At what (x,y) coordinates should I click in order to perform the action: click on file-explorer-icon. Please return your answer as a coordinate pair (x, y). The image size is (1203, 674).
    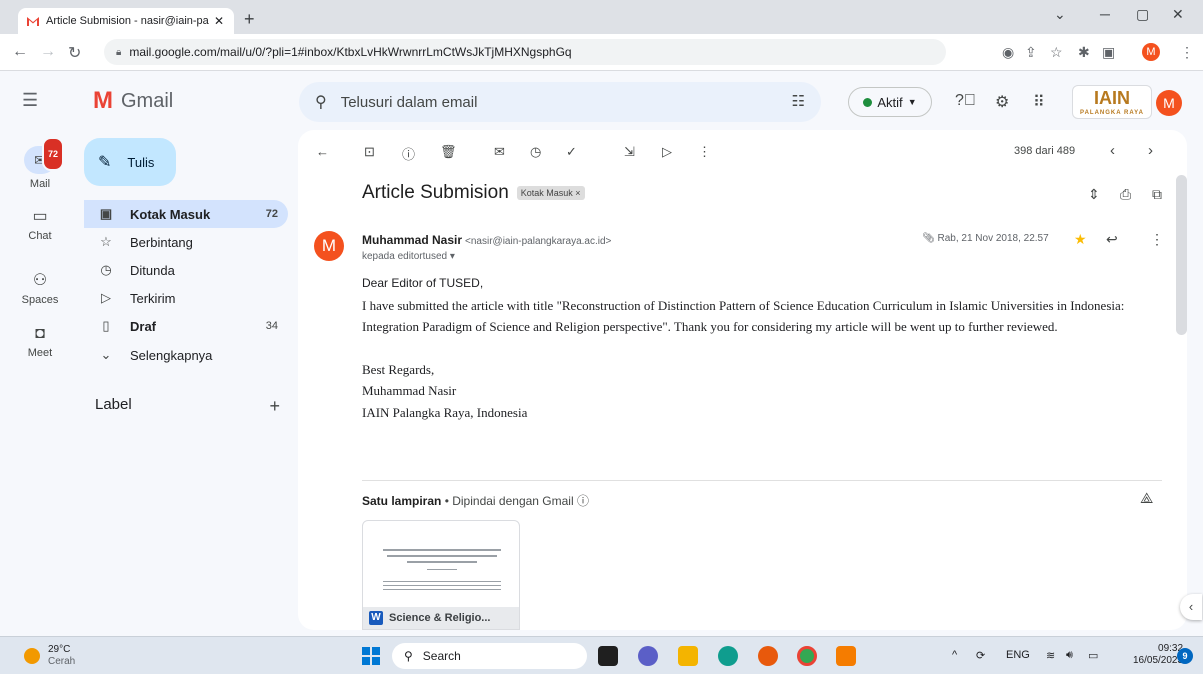
    Looking at the image, I should click on (688, 656).